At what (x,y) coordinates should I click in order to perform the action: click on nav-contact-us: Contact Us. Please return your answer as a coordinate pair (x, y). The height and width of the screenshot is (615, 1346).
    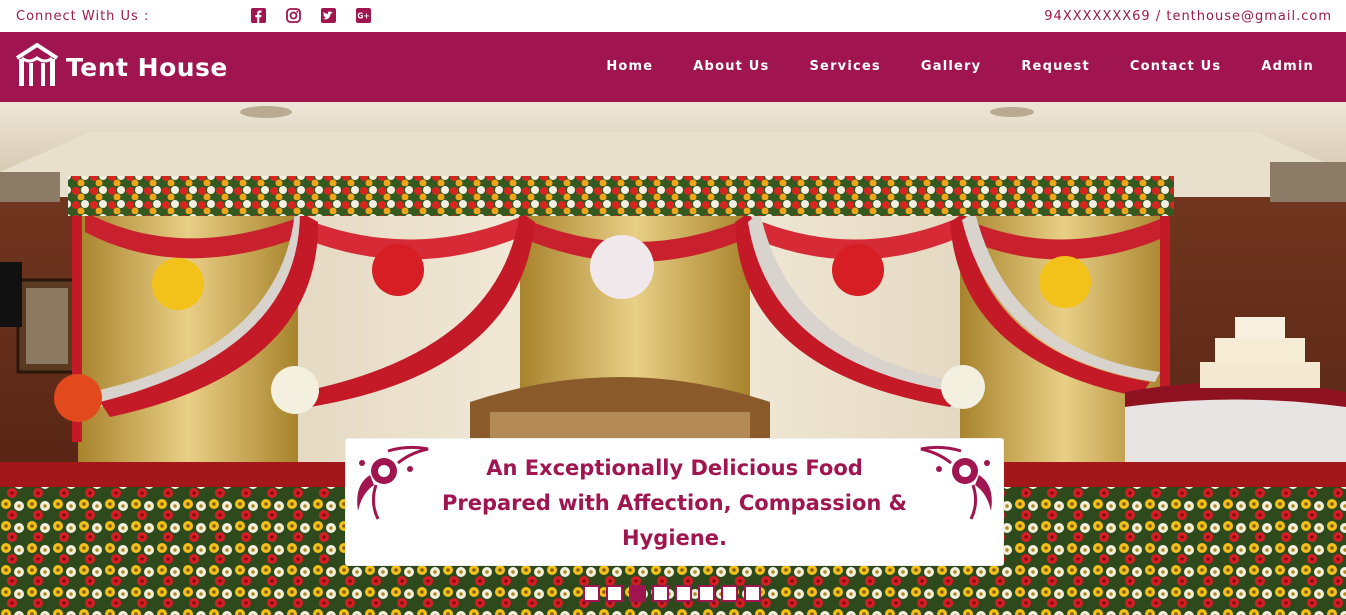
    Looking at the image, I should click on (1175, 66).